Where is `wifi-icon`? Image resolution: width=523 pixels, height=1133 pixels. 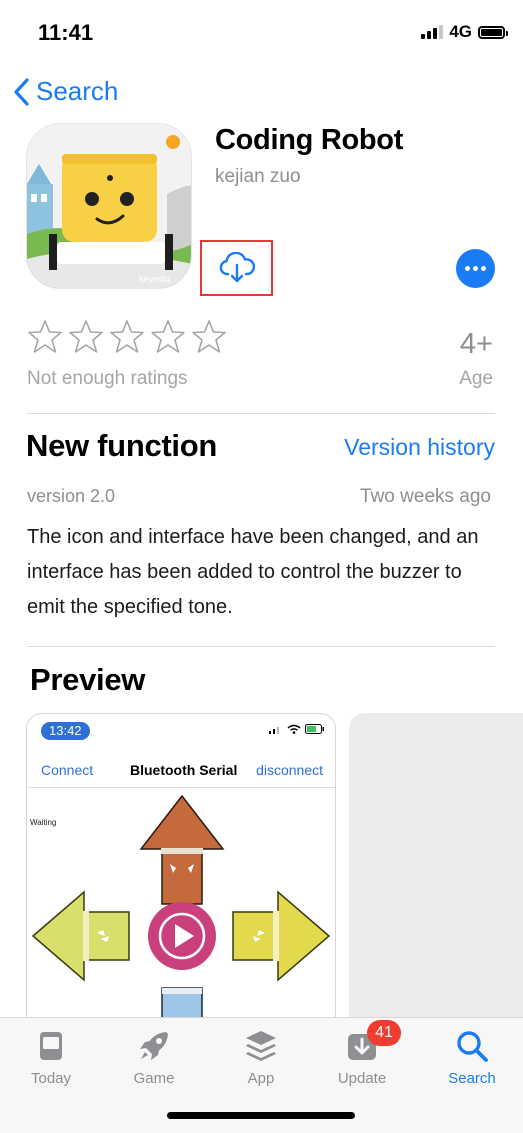
wifi-icon is located at coordinates (294, 729).